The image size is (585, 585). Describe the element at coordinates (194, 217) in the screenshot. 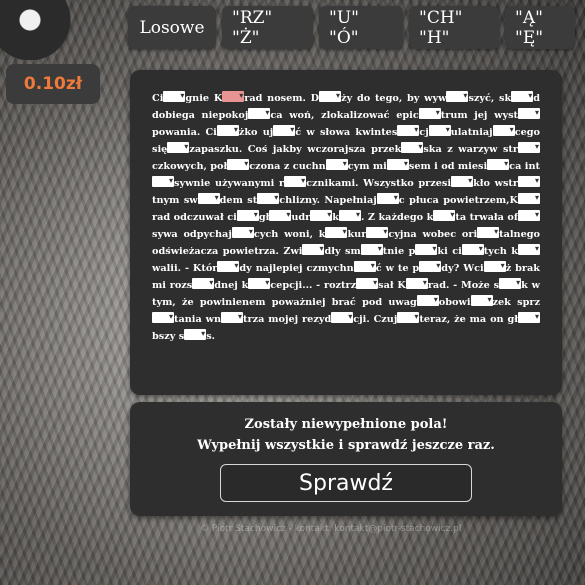

I see `text-fragment: rad odczuwał ci` at that location.